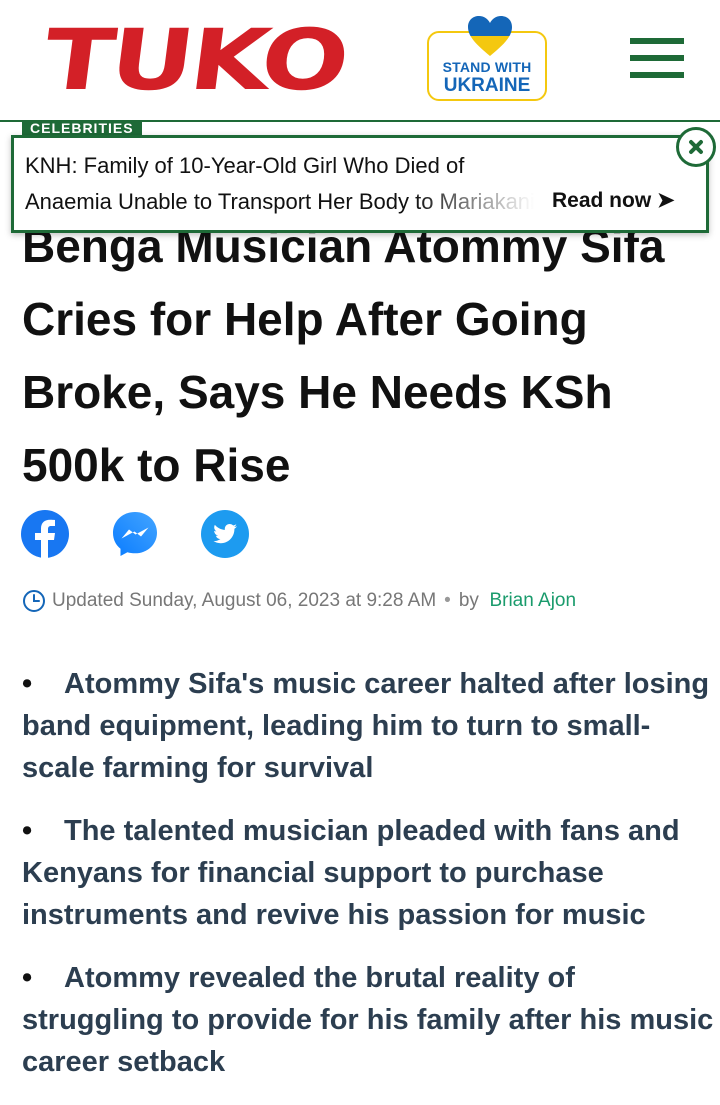 The image size is (720, 1105). I want to click on author-link: Brian Ajon, so click(532, 600).